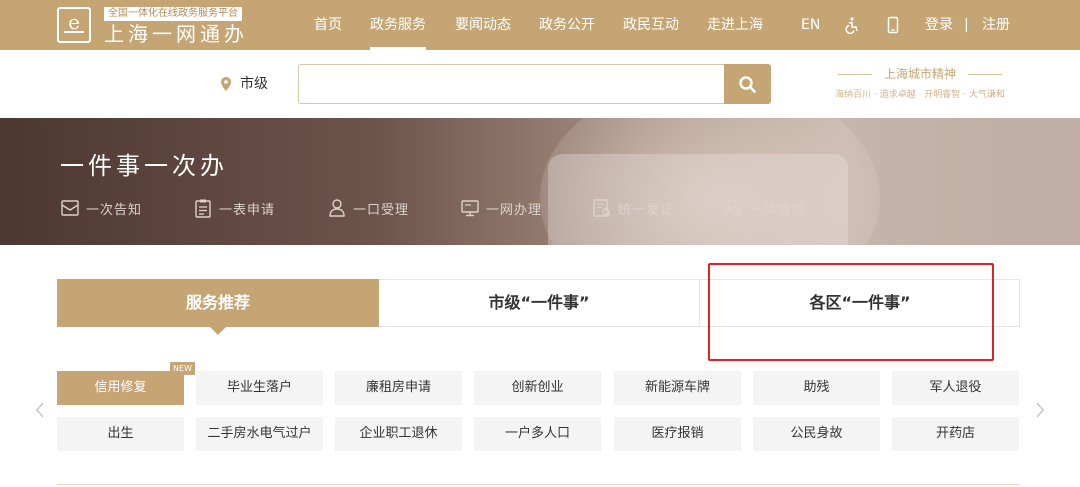 Image resolution: width=1080 pixels, height=487 pixels. I want to click on service-item: 公民身故, so click(816, 434).